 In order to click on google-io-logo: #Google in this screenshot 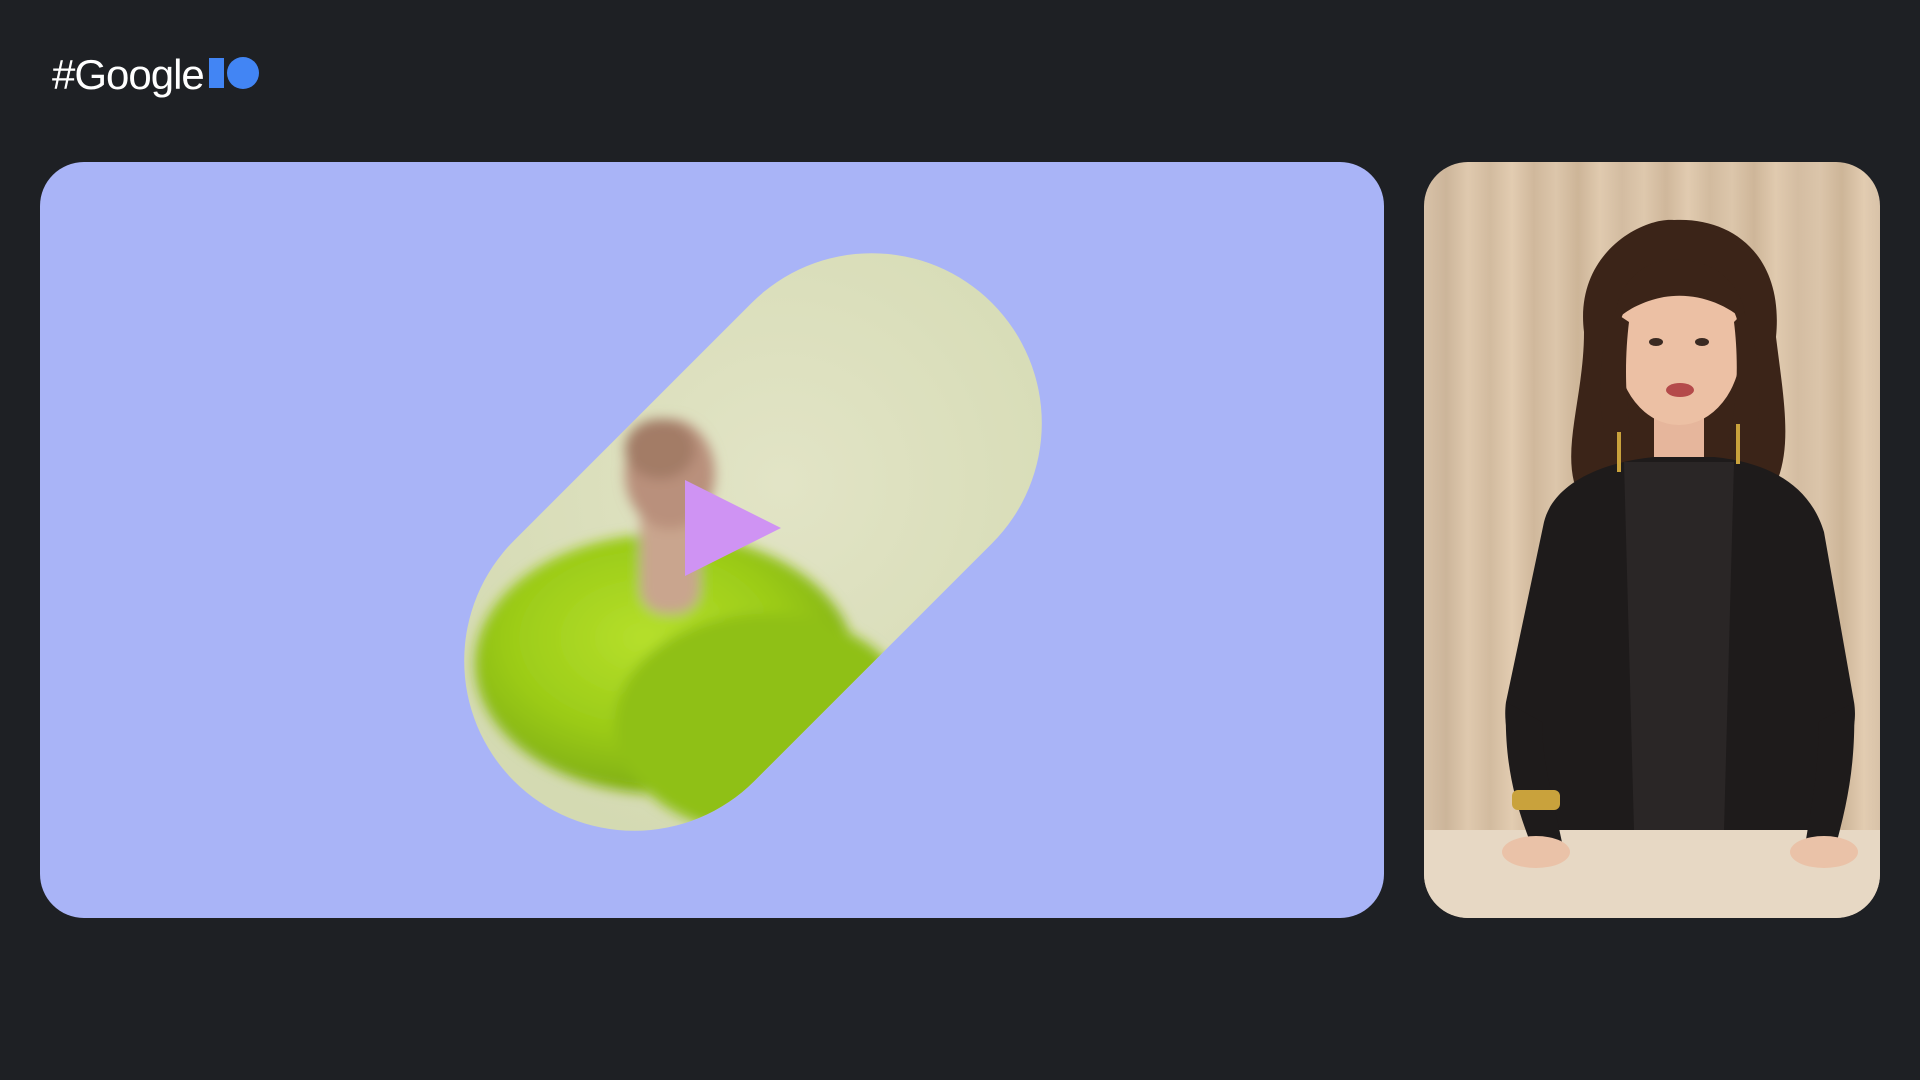, I will do `click(155, 75)`.